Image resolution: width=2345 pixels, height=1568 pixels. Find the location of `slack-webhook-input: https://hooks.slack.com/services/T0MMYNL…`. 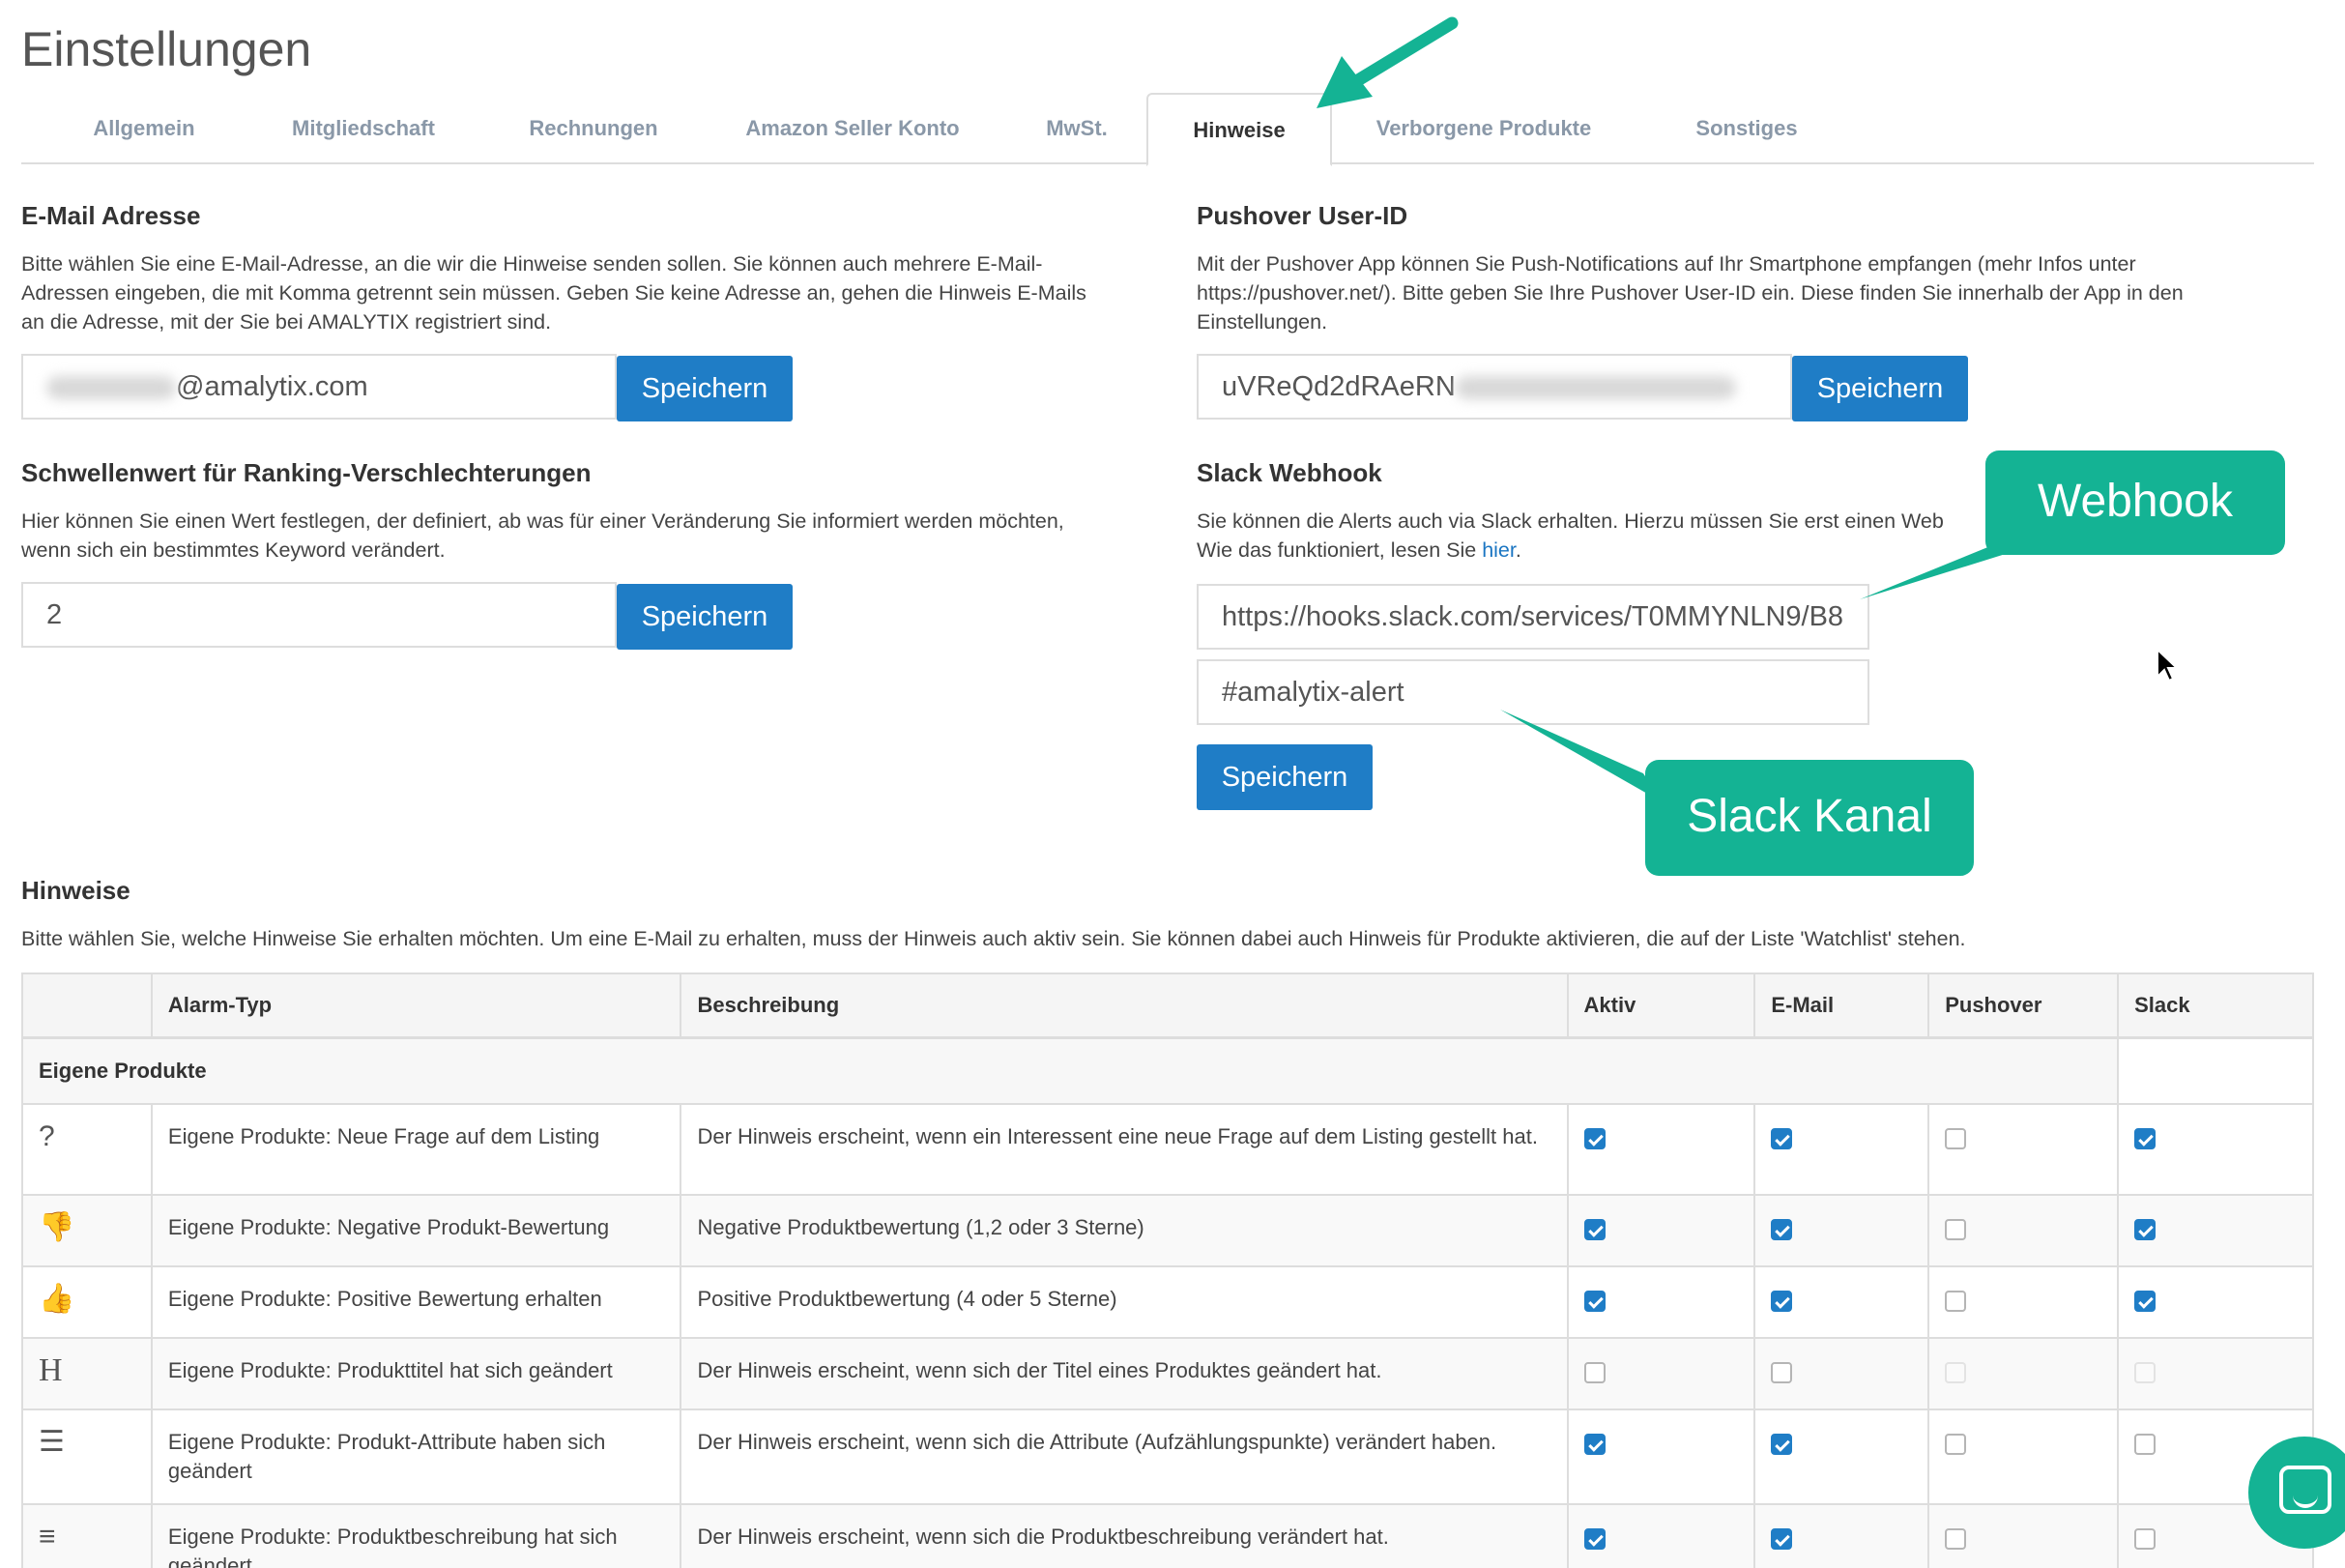

slack-webhook-input: https://hooks.slack.com/services/T0MMYNL… is located at coordinates (1533, 617).